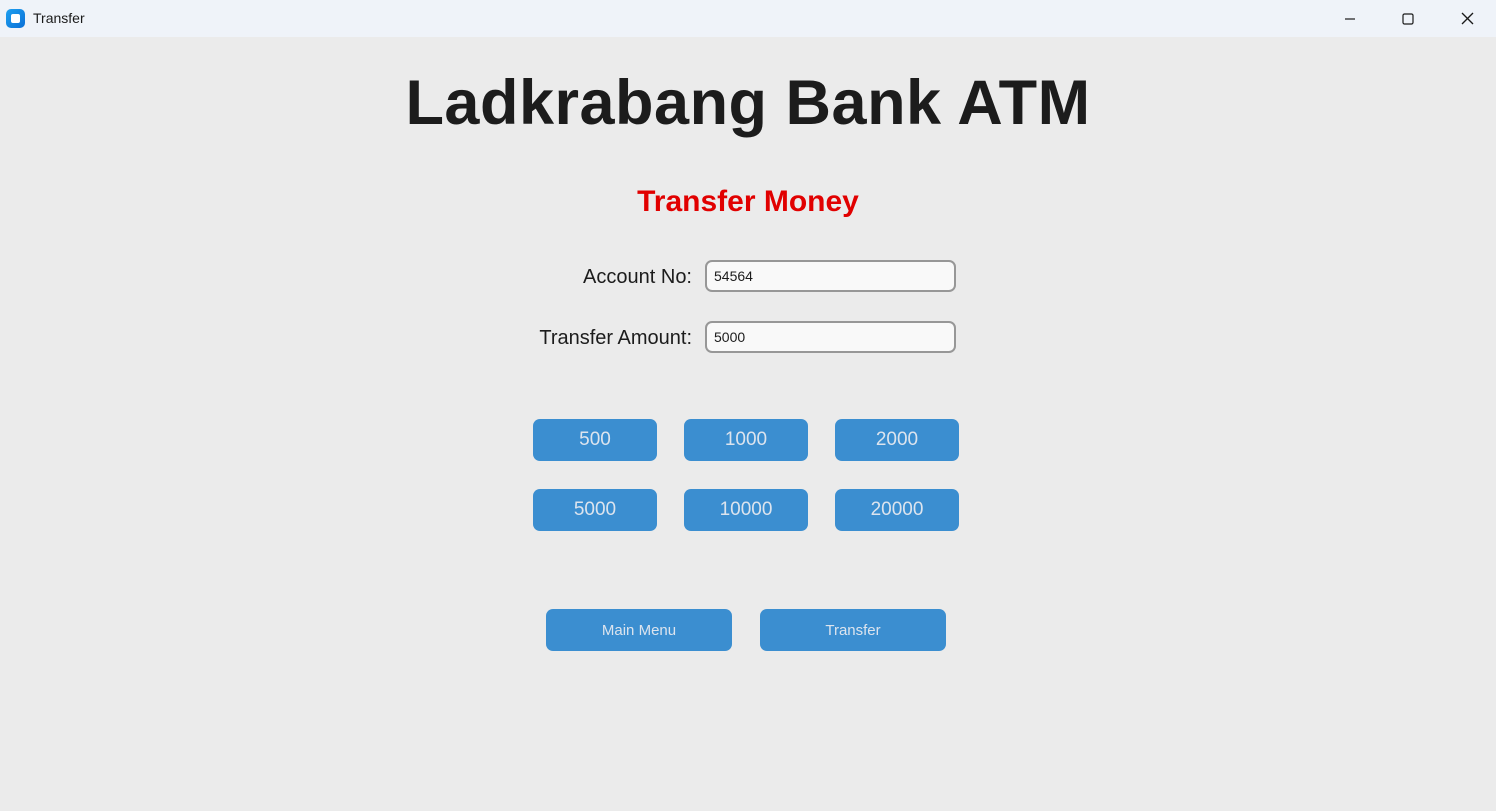 The height and width of the screenshot is (811, 1496). I want to click on bank-title: Ladkrabang Bank ATM, so click(748, 103).